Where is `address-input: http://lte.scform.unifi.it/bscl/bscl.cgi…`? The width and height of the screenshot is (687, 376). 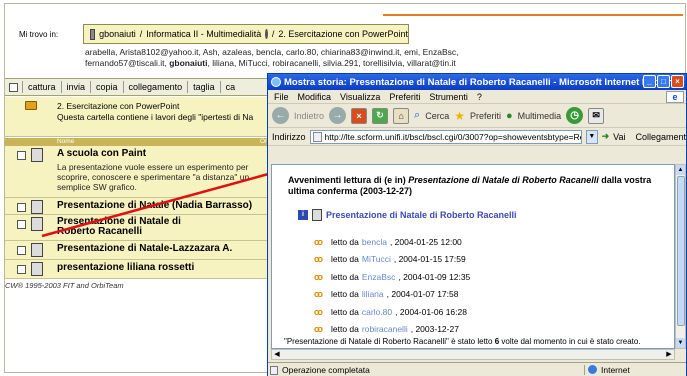
address-input: http://lte.scform.unifi.it/bscl/bscl.cgi… is located at coordinates (446, 136).